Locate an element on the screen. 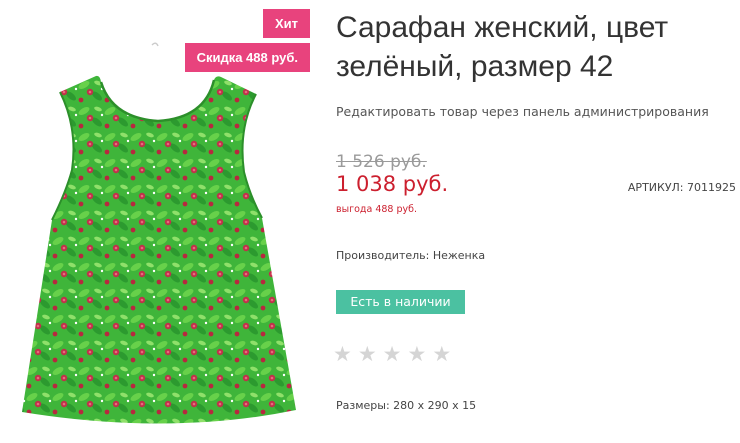  in-stock-badge: Есть в наличии is located at coordinates (400, 302).